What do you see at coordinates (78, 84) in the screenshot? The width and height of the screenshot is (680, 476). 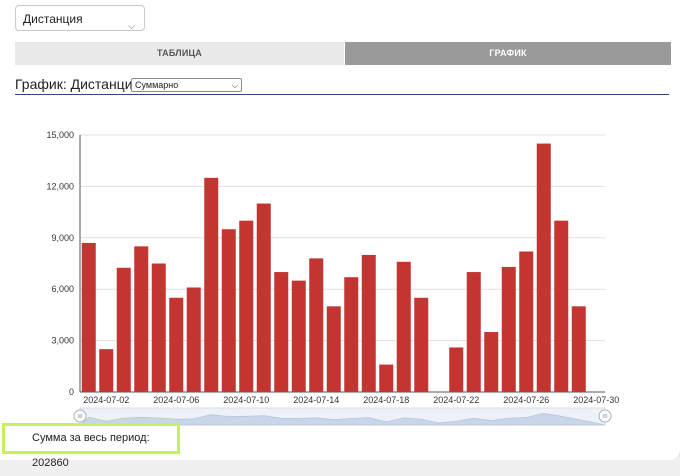 I see `chart-title: График: Дистанция` at bounding box center [78, 84].